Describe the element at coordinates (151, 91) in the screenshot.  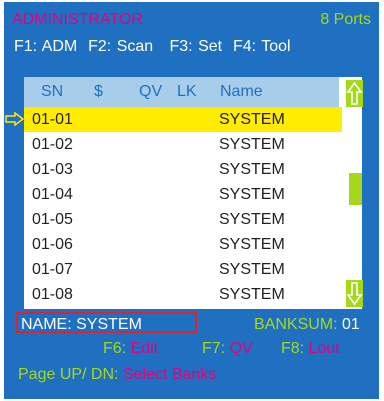
I see `column-qv: QV` at that location.